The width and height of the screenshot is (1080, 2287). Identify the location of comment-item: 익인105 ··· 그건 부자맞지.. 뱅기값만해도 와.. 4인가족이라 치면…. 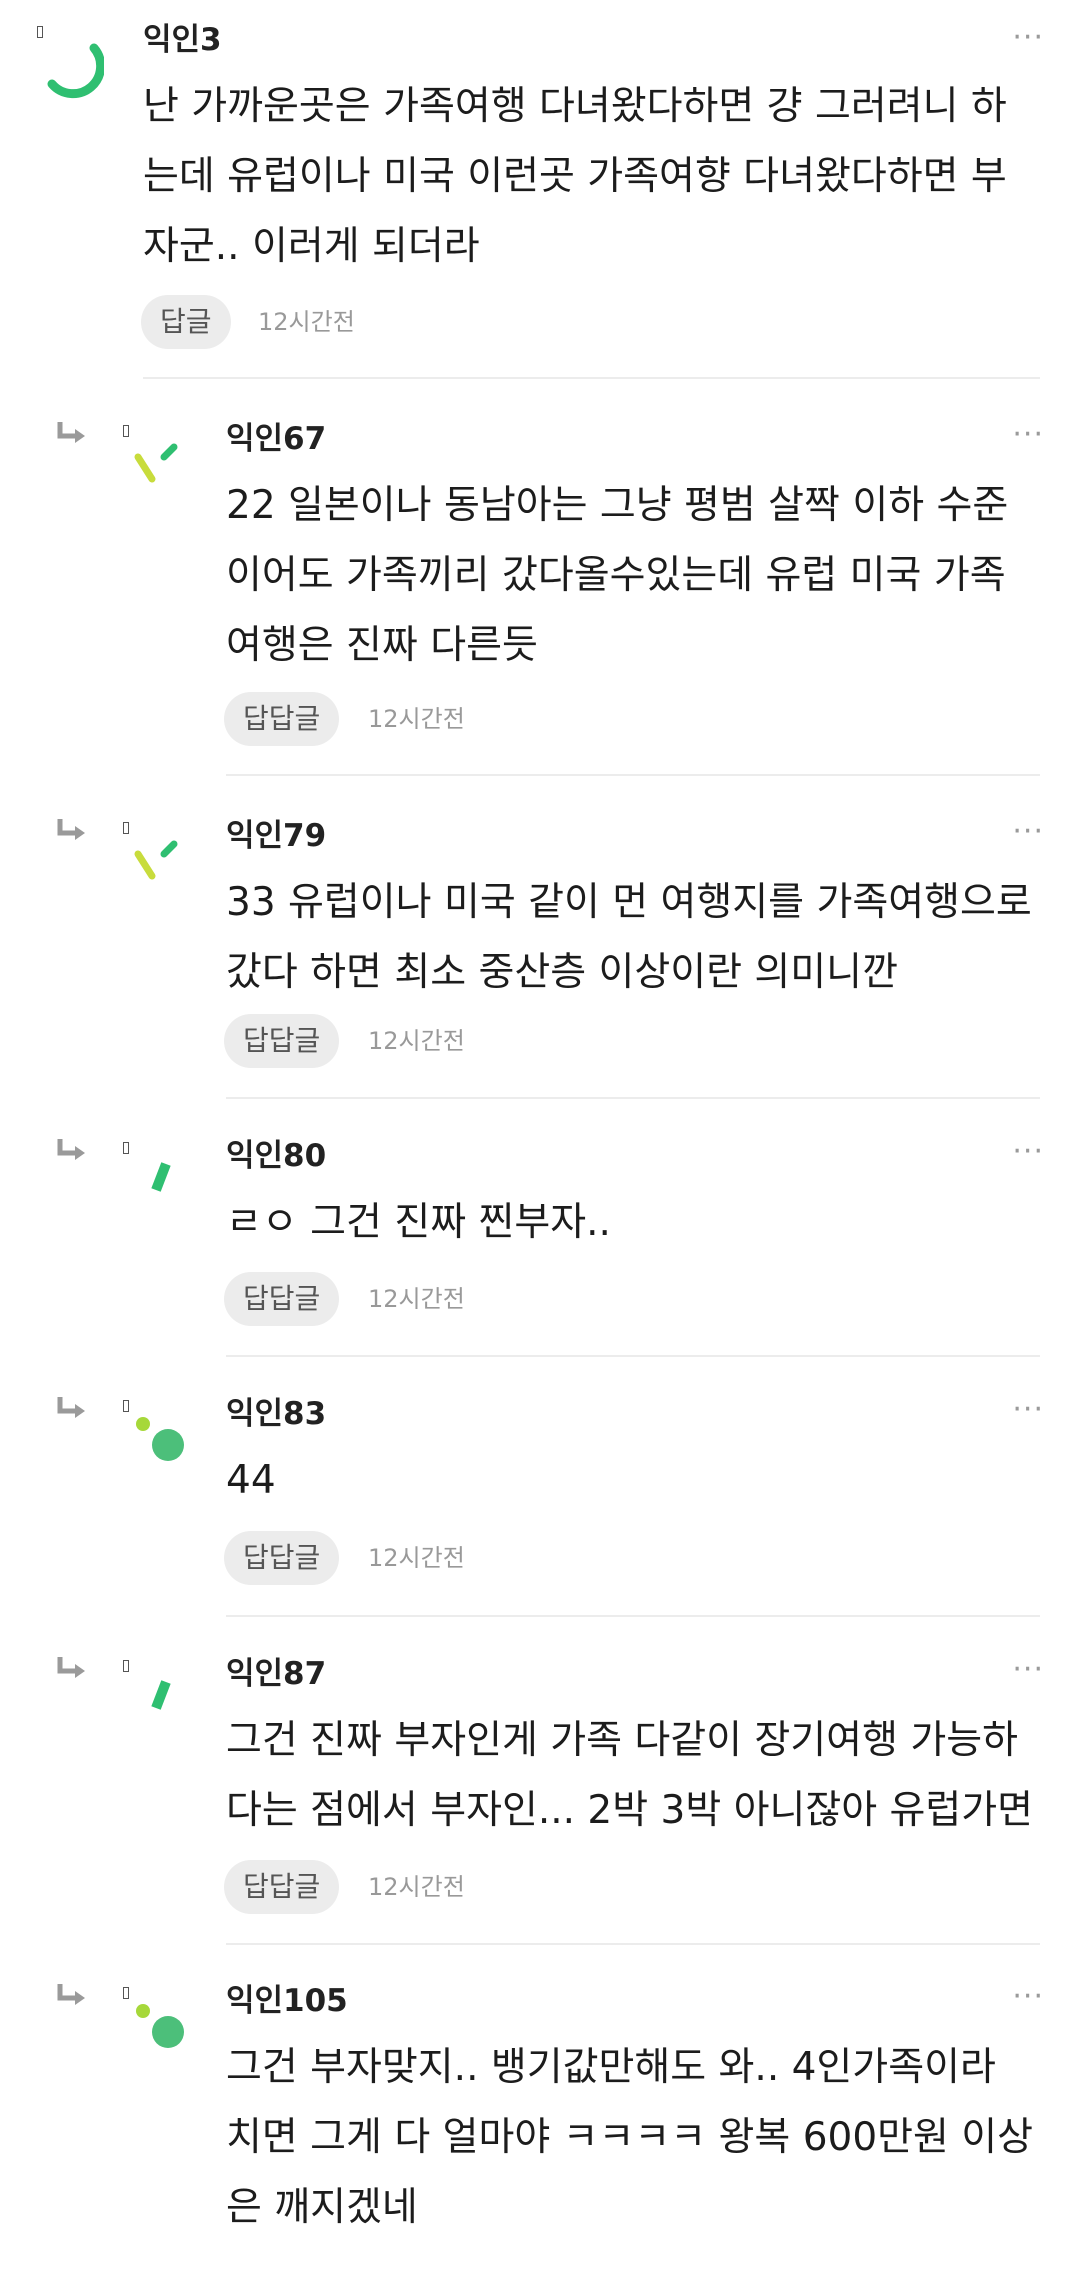
(540, 2117).